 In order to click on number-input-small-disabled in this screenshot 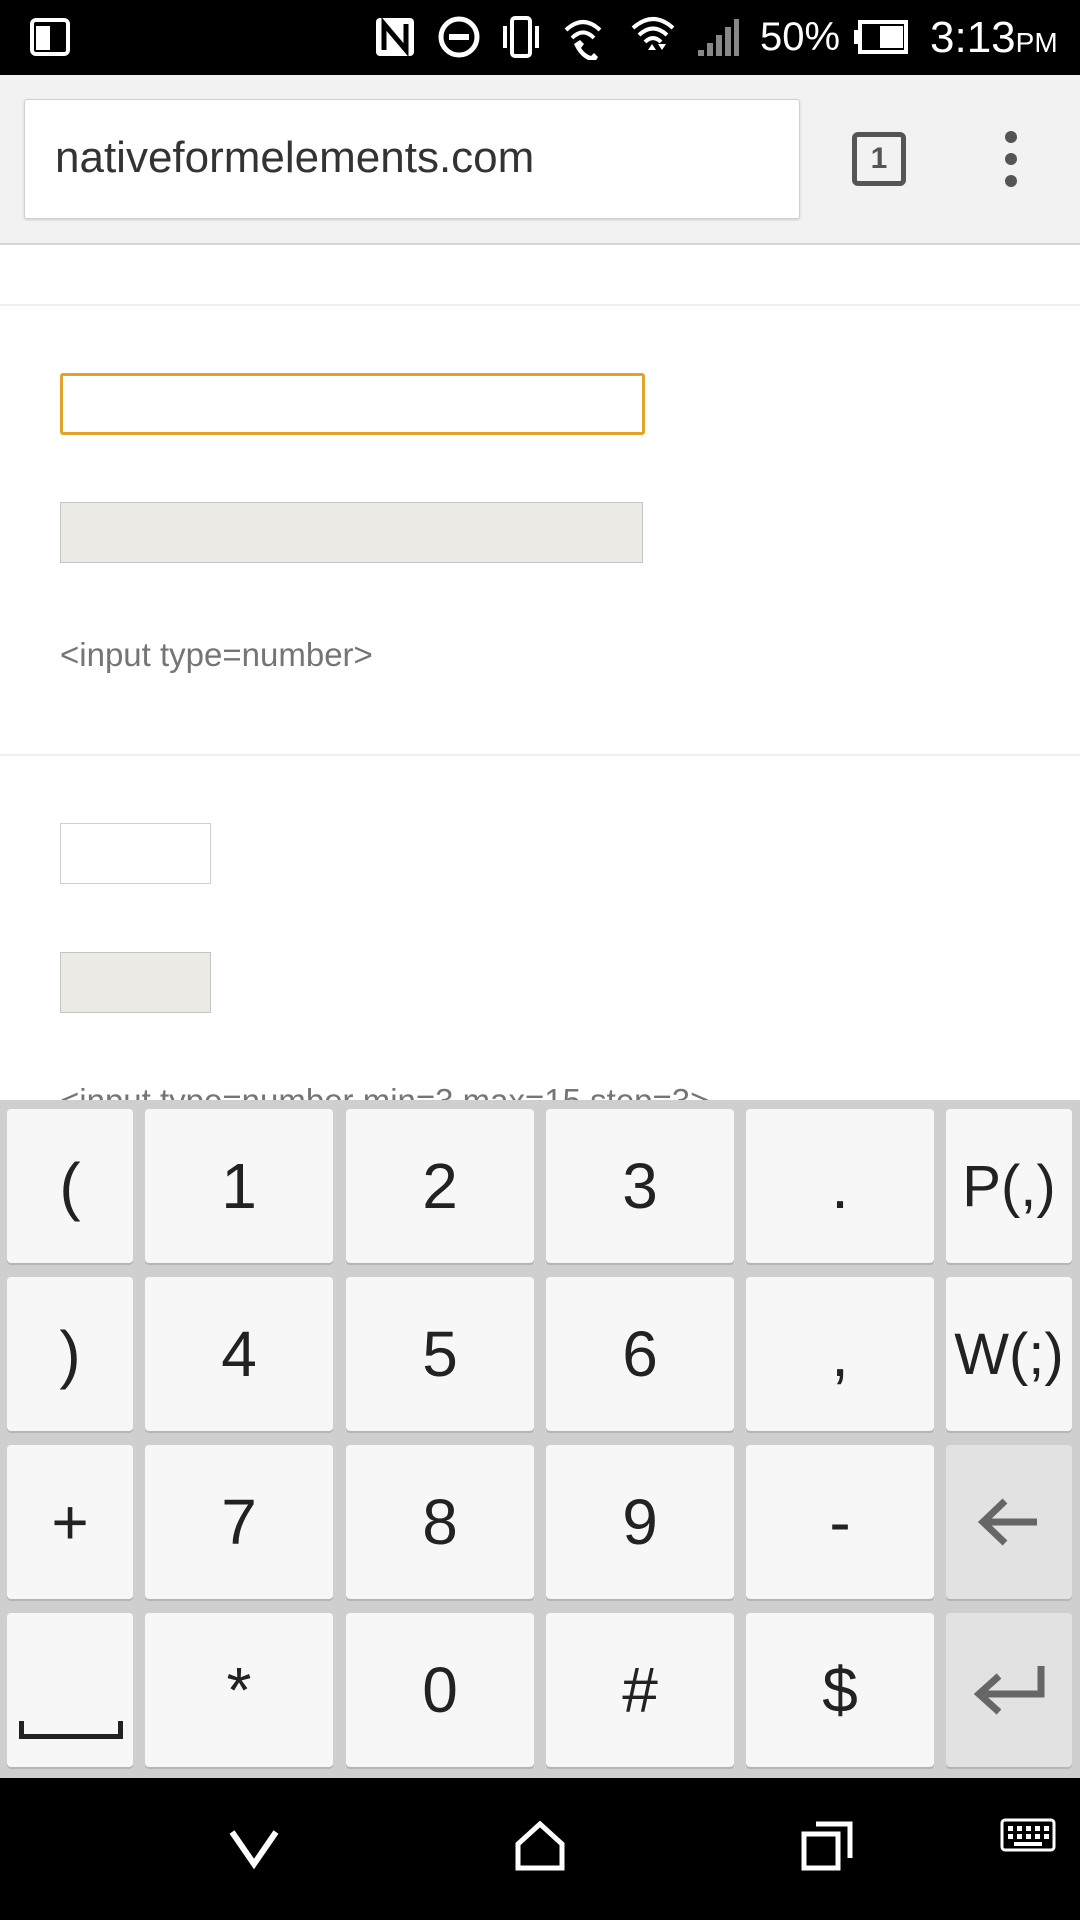, I will do `click(135, 982)`.